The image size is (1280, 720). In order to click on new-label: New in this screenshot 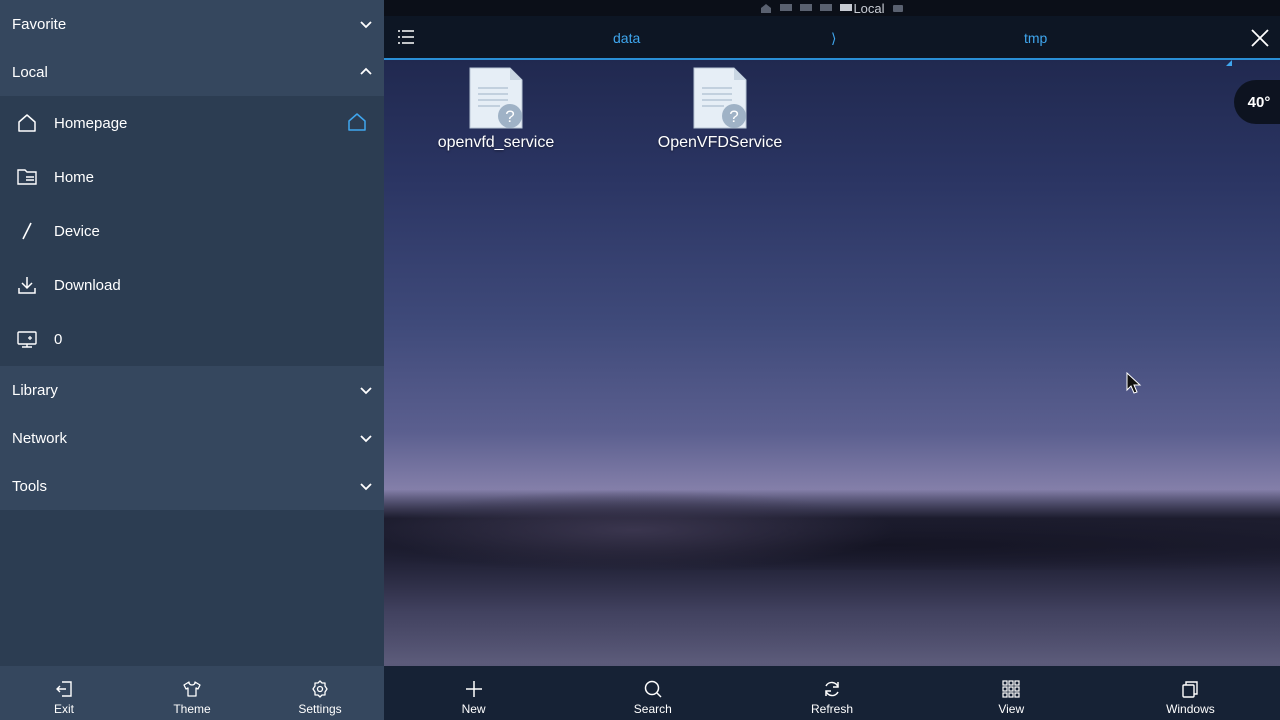, I will do `click(473, 709)`.